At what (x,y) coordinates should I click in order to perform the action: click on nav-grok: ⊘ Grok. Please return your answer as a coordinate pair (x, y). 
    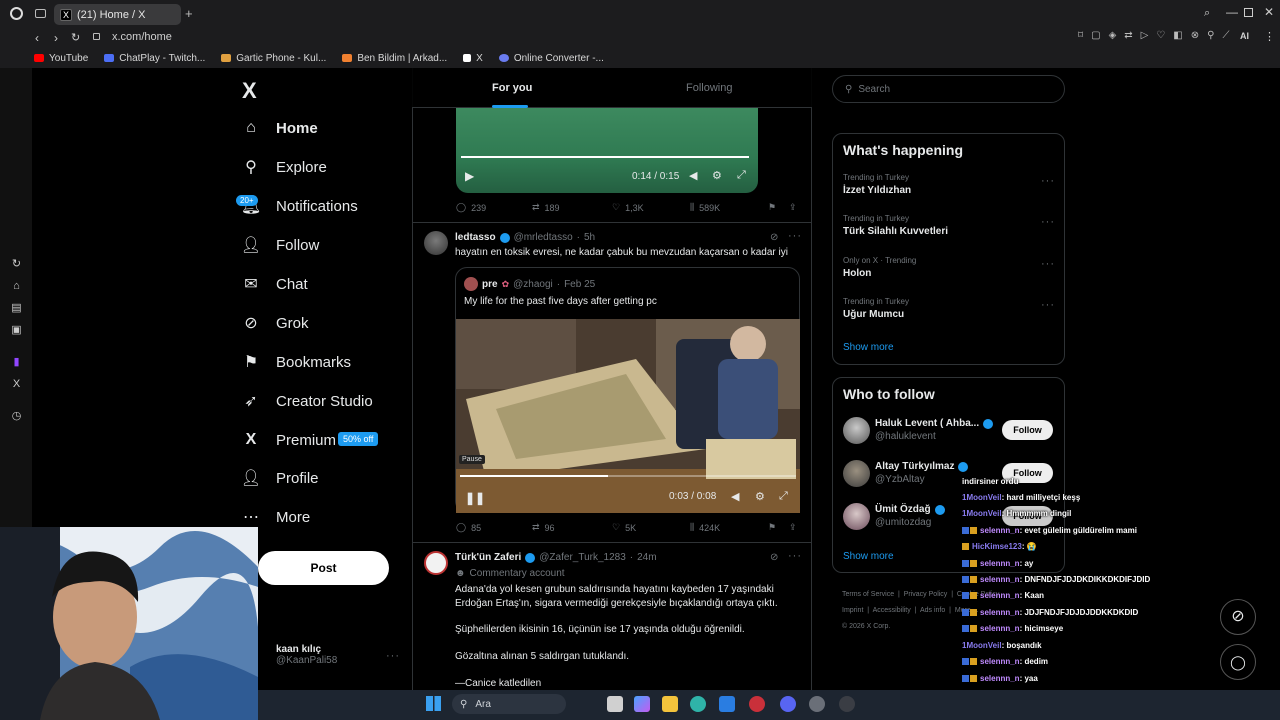
    Looking at the image, I should click on (275, 323).